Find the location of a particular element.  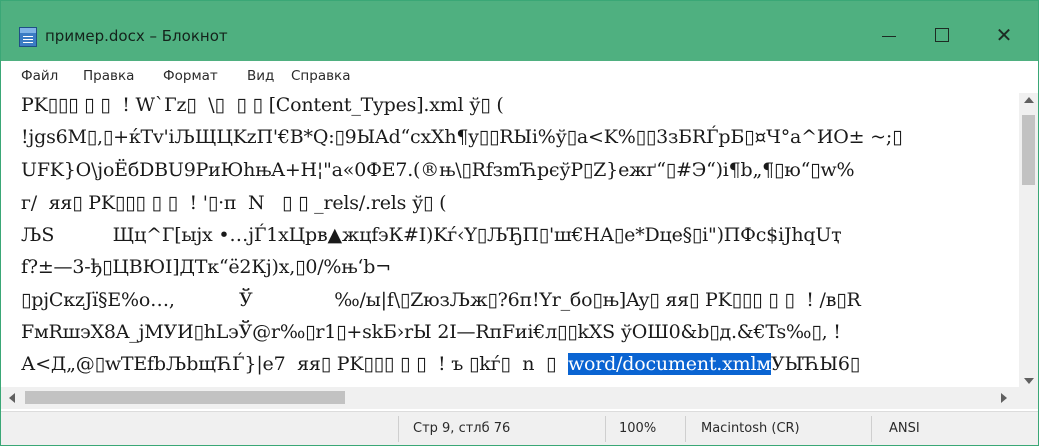

scroll-left-arrow-icon is located at coordinates (12, 398).